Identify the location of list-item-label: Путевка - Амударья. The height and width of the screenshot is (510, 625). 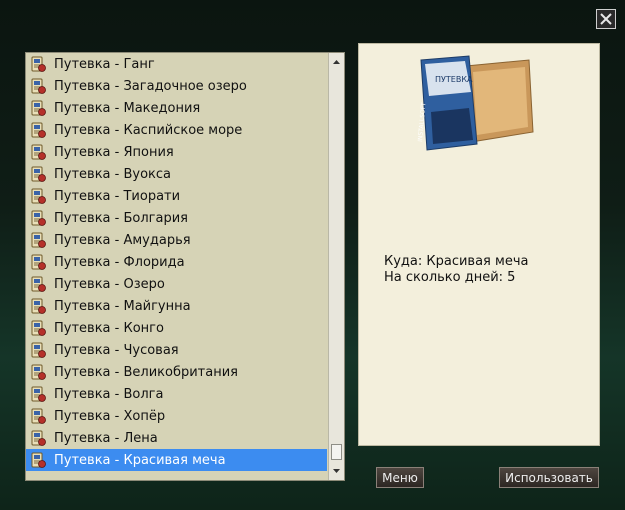
(122, 240).